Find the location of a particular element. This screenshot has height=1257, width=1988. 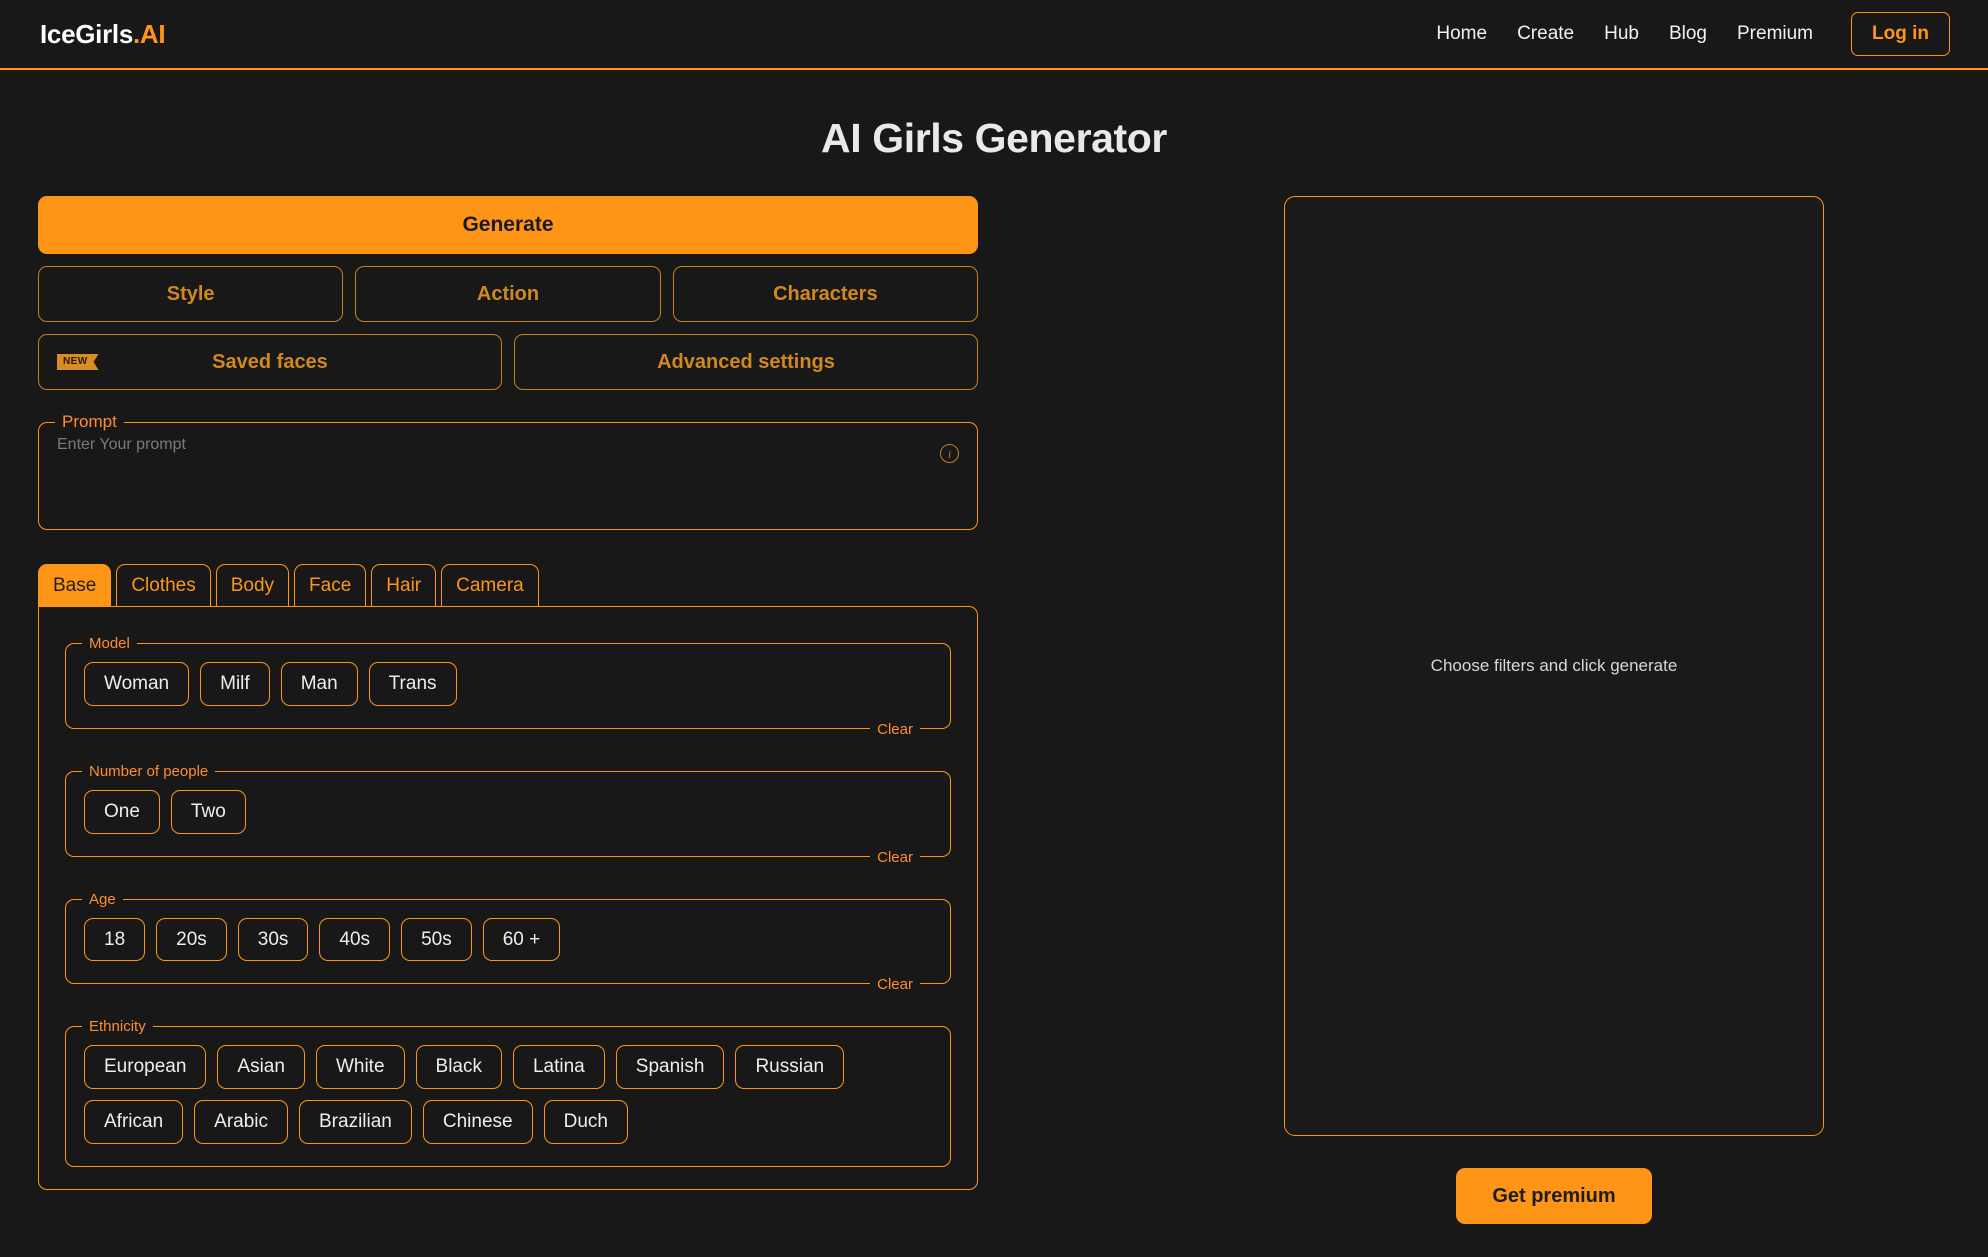

new-badge: NEW is located at coordinates (78, 362).